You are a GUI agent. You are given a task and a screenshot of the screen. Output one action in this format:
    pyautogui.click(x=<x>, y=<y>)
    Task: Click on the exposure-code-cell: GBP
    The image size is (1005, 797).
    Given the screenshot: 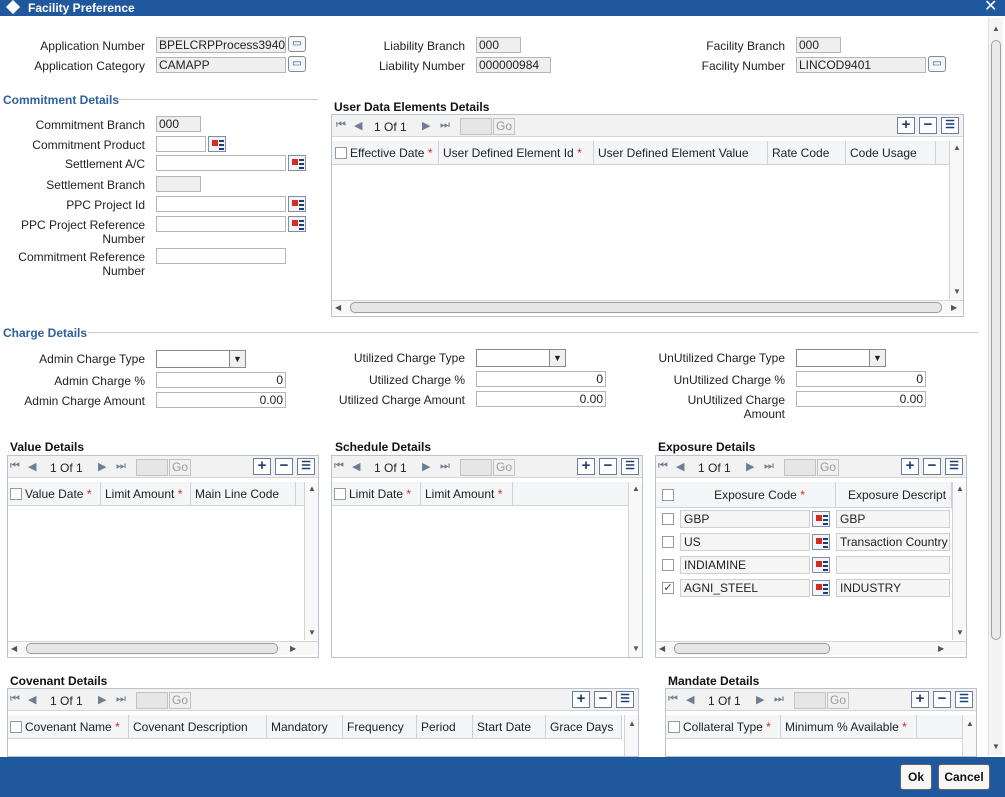 What is the action you would take?
    pyautogui.click(x=745, y=519)
    